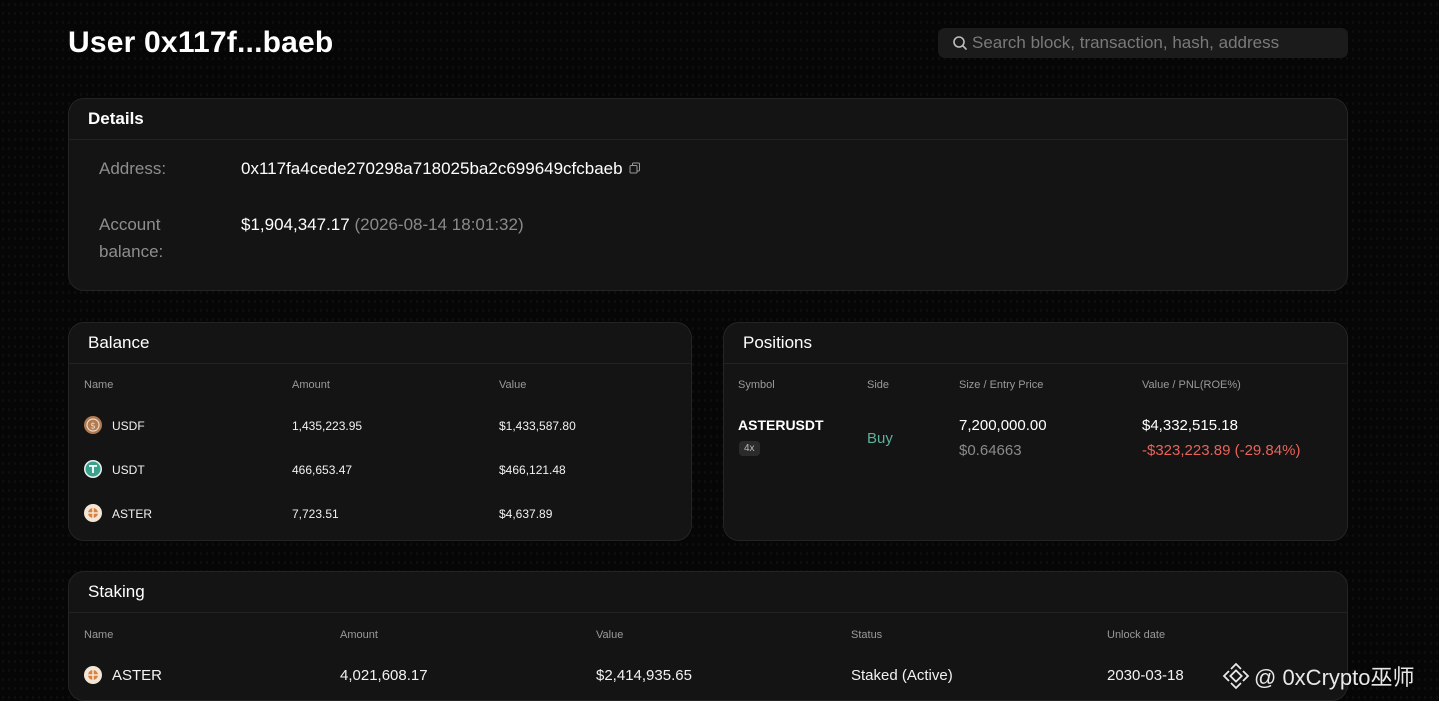  Describe the element at coordinates (1035, 343) in the screenshot. I see `positions-title: Positions` at that location.